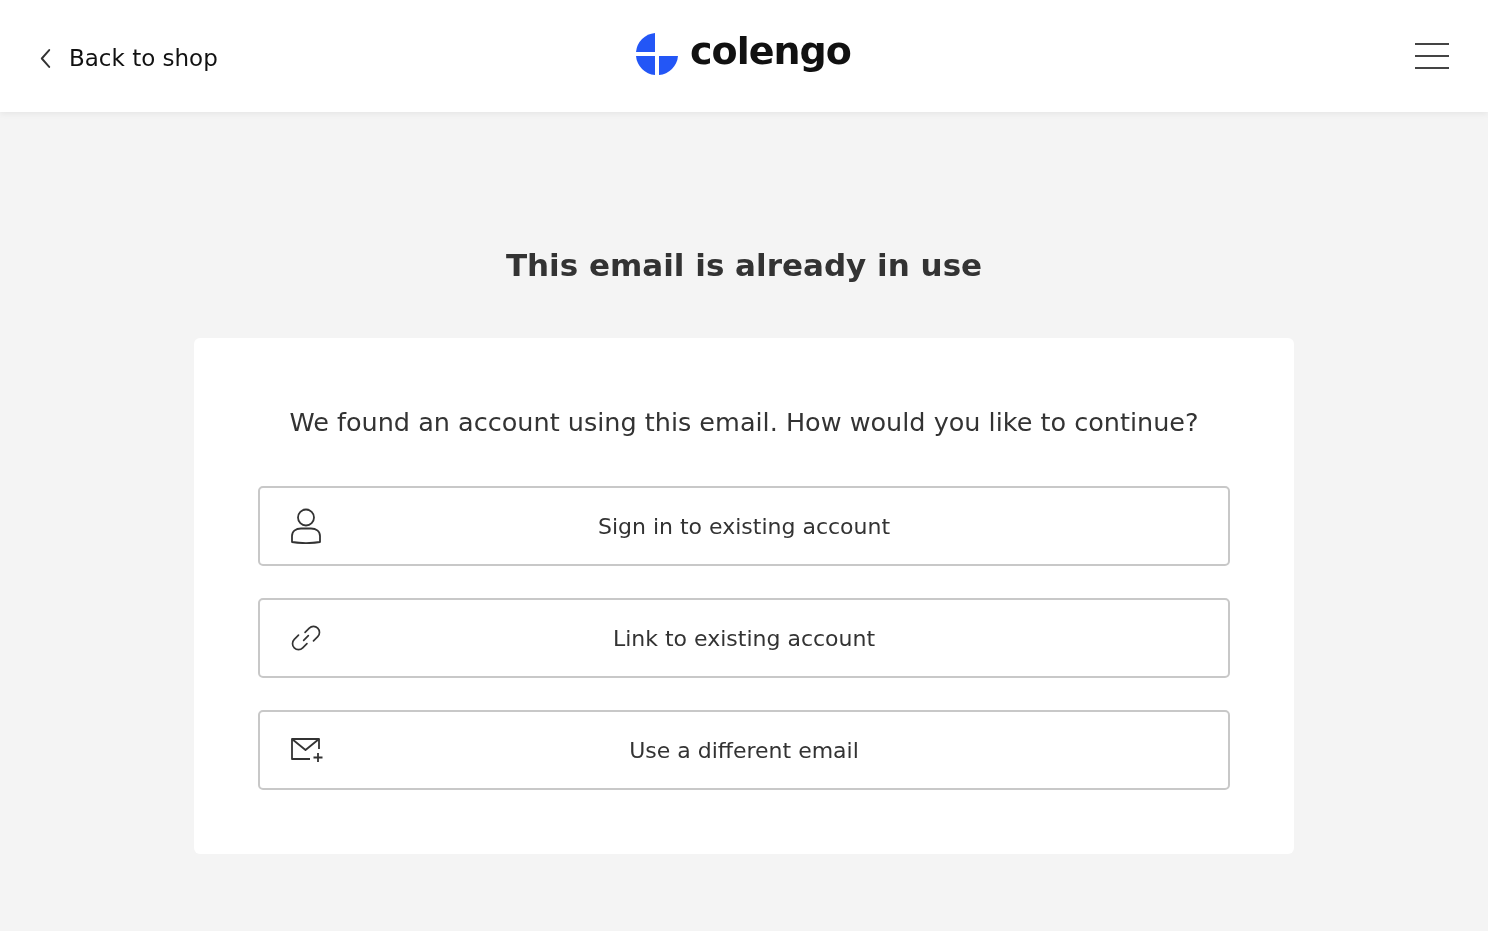  Describe the element at coordinates (744, 750) in the screenshot. I see `option-button: Use a different email` at that location.